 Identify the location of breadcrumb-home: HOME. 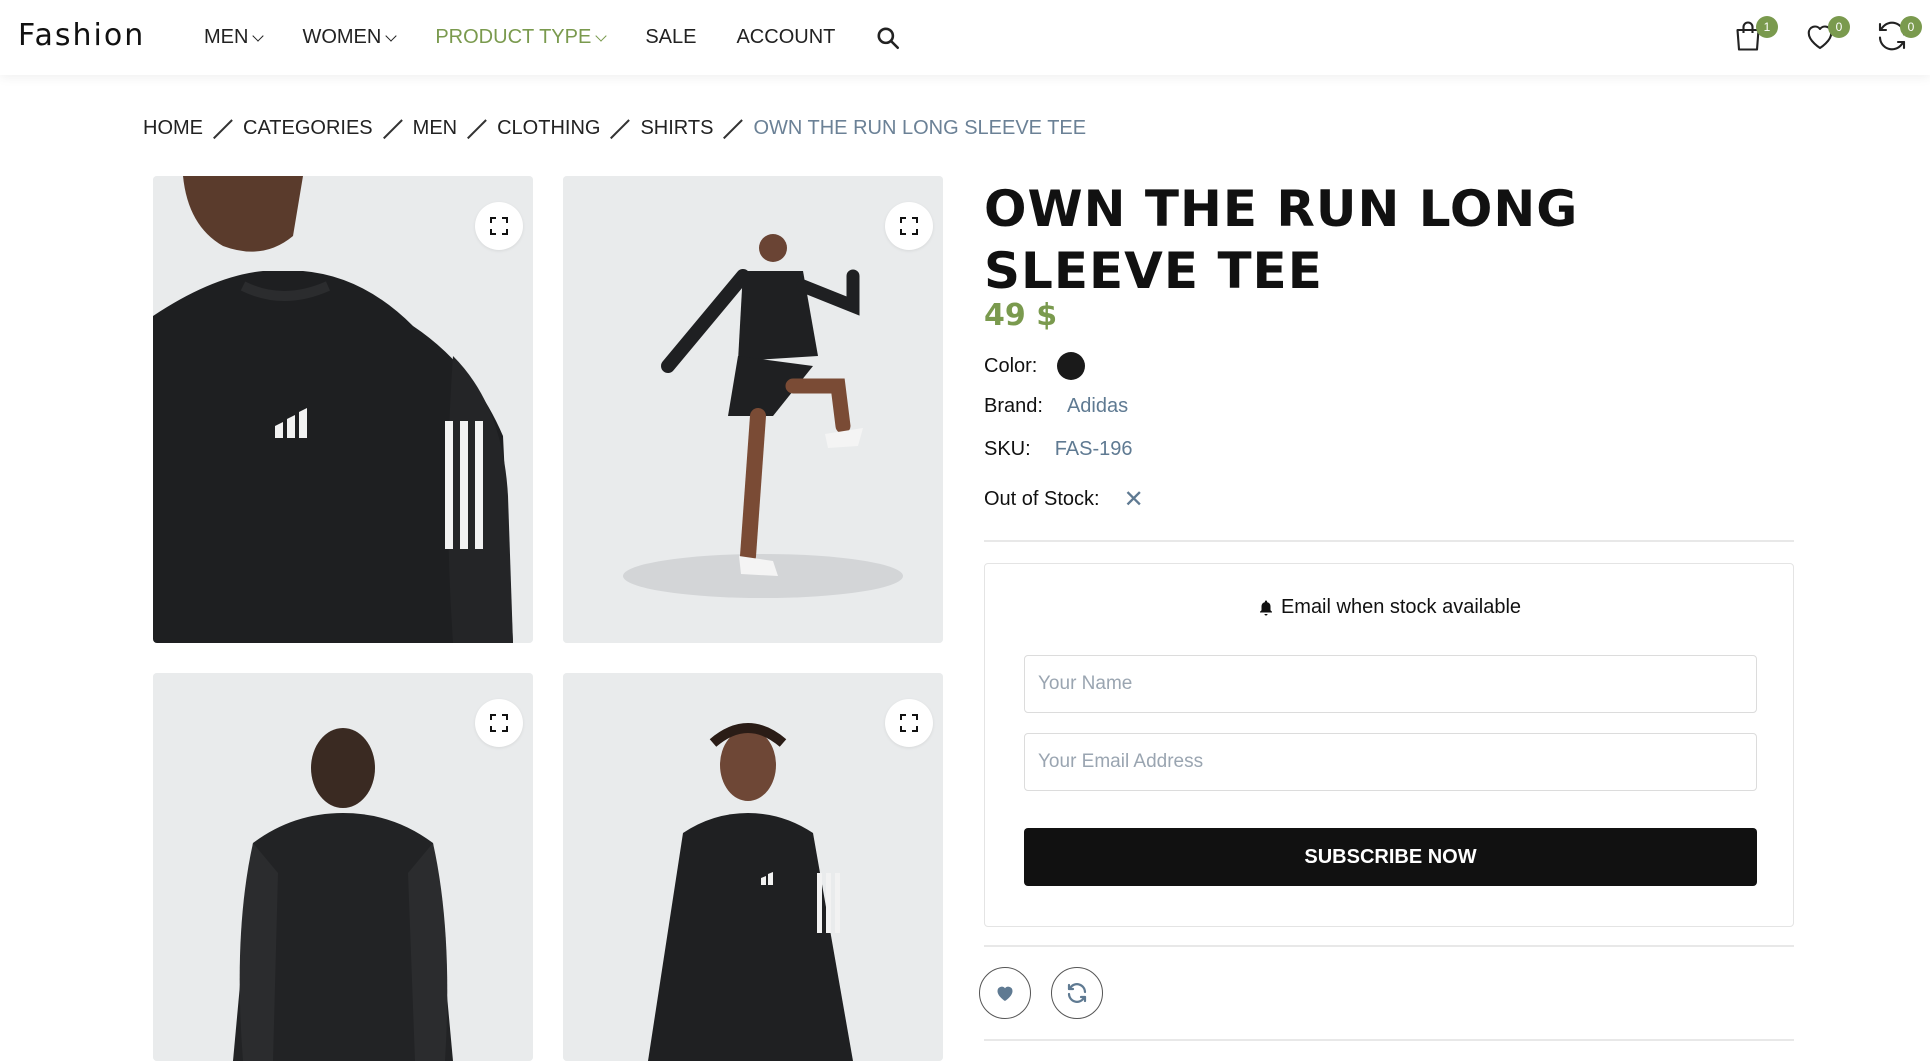
(173, 128).